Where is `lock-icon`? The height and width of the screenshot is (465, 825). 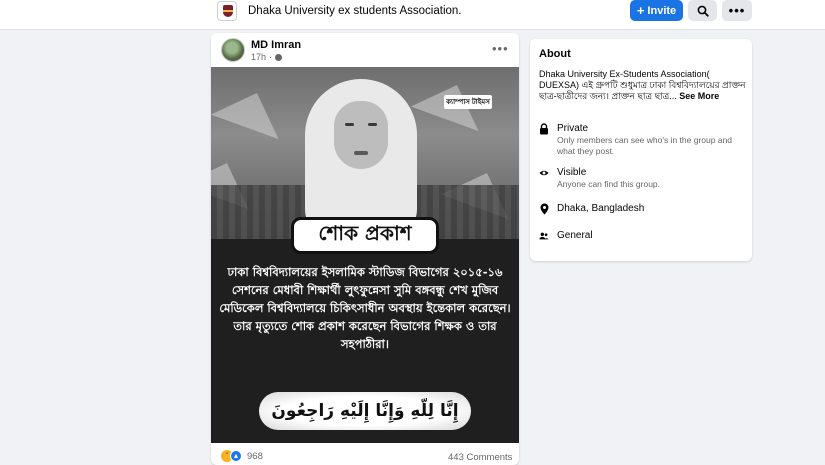 lock-icon is located at coordinates (544, 129).